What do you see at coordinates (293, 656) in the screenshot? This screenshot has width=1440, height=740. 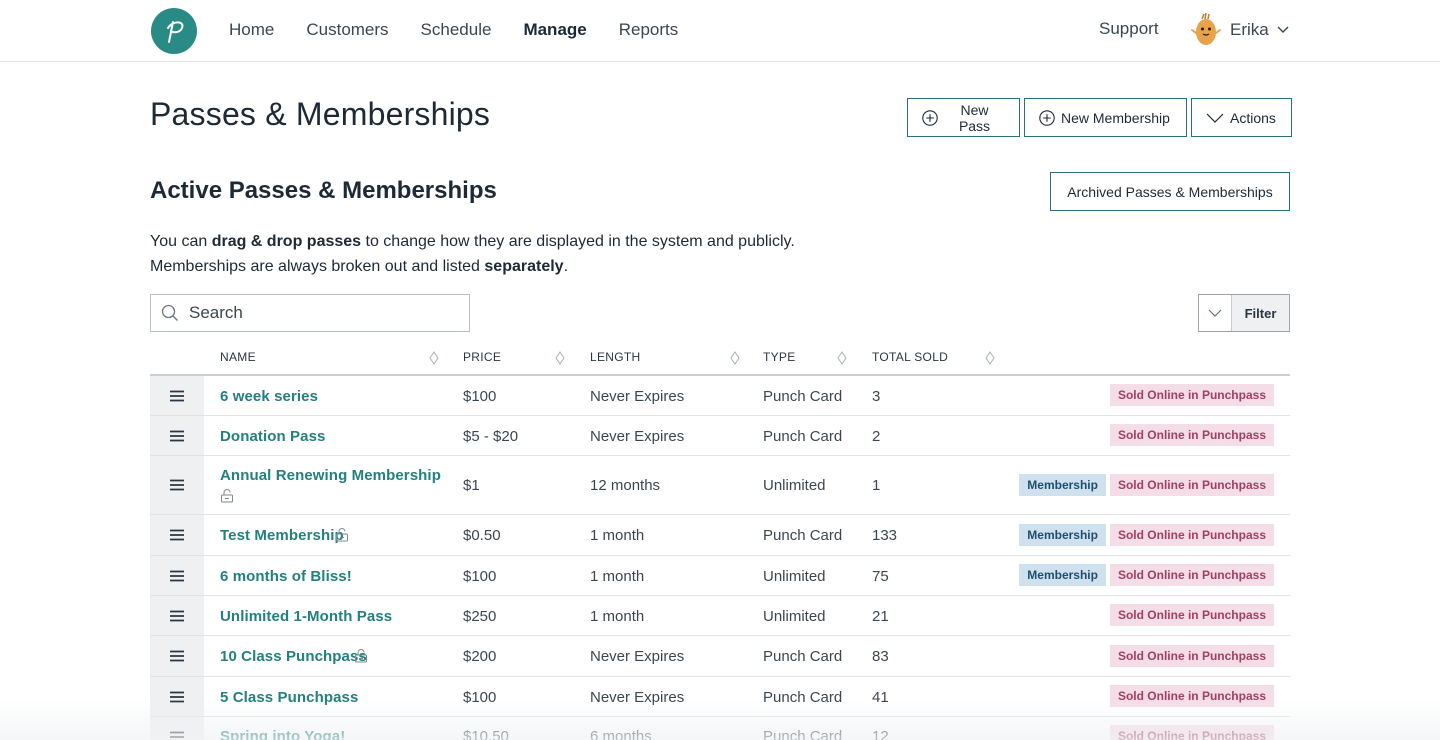 I see `pass-name-link: 10 Class Punchpass` at bounding box center [293, 656].